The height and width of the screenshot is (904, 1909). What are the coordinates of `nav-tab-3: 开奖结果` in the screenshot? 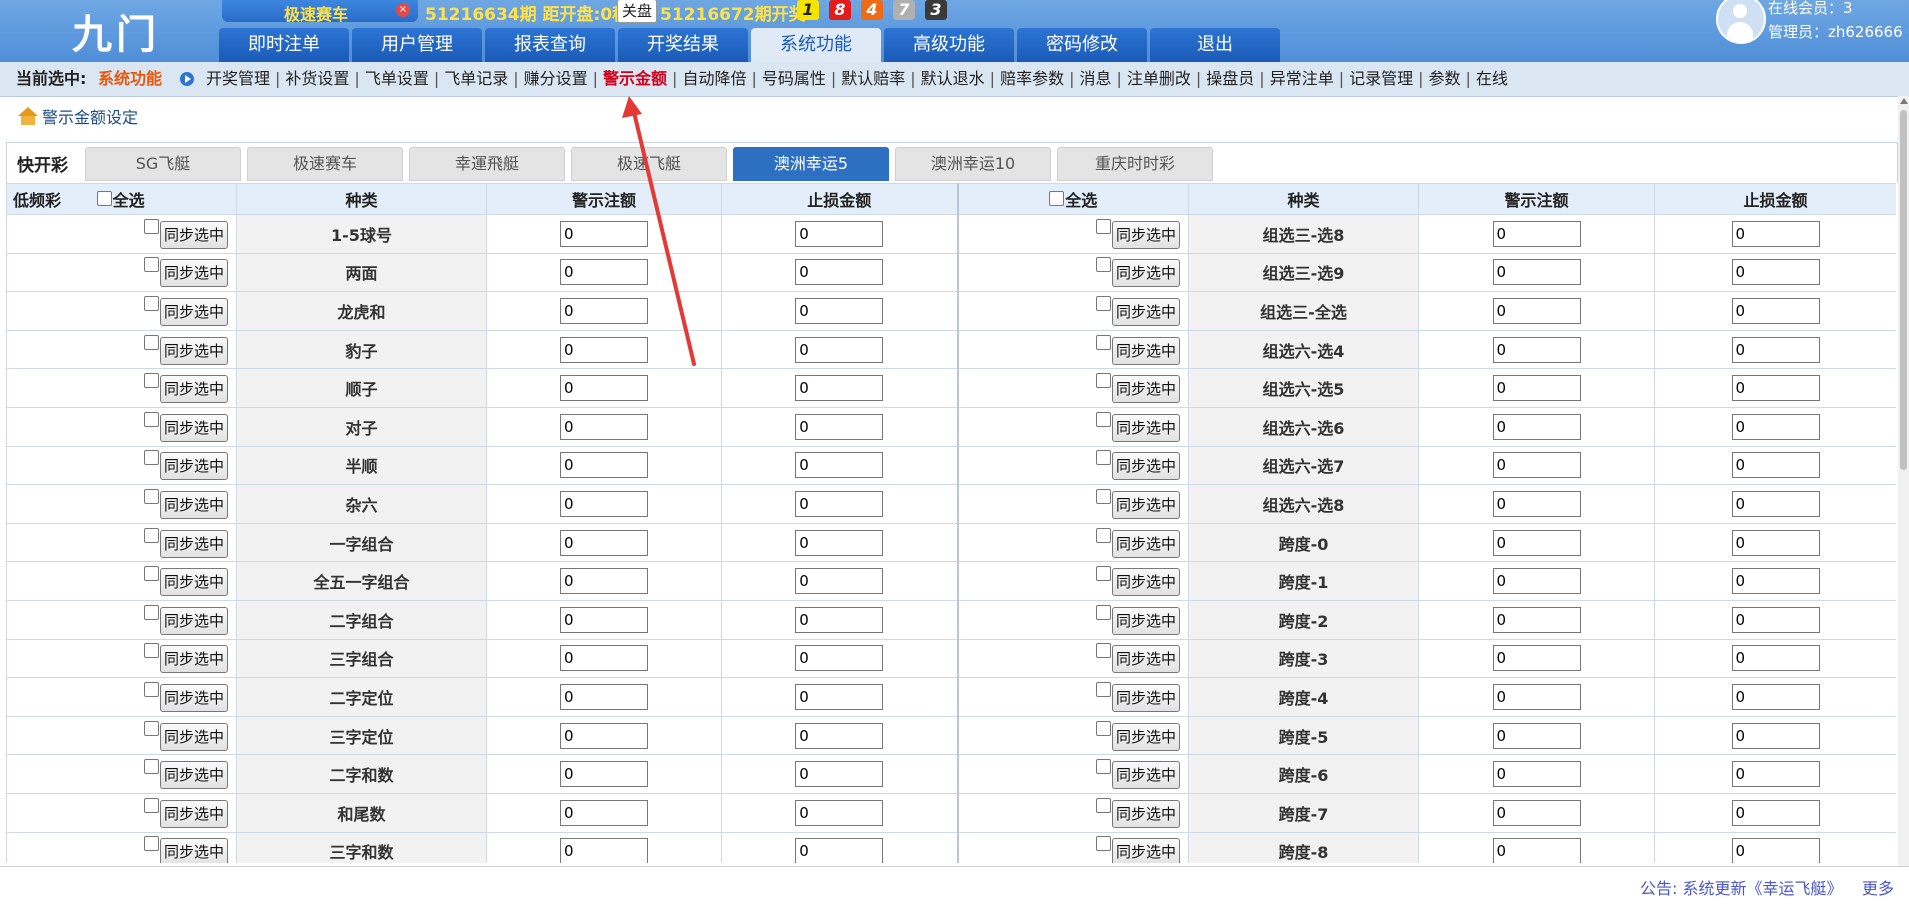 It's located at (683, 45).